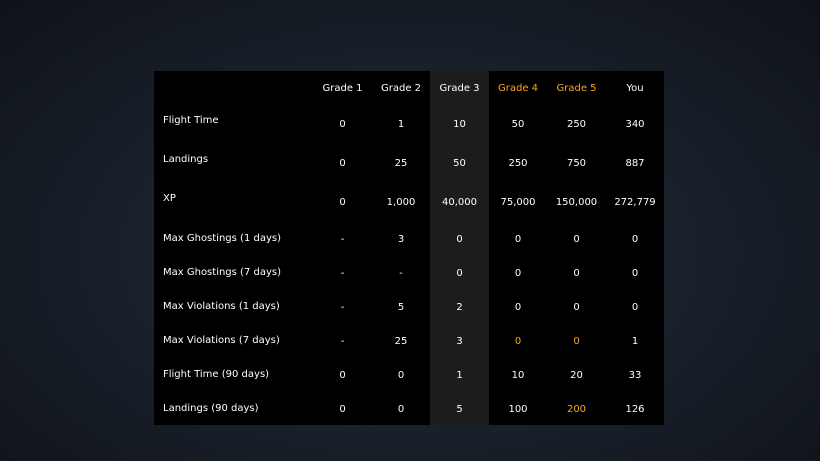  I want to click on table-row: XP 0 1,000 40,000 75,000 150,000 272,779, so click(409, 201).